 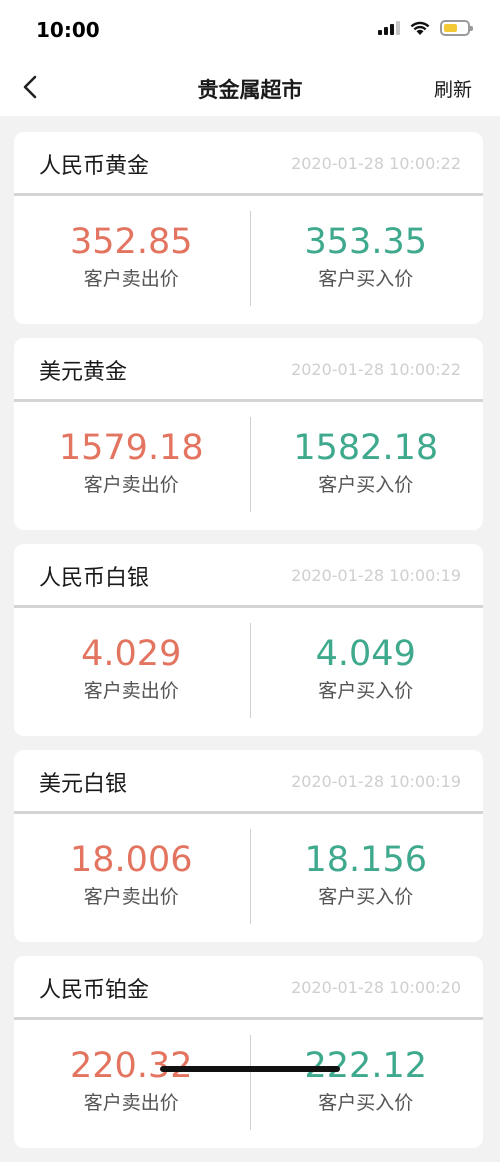 I want to click on sell-column: 4.029 客户卖出价, so click(x=131, y=670).